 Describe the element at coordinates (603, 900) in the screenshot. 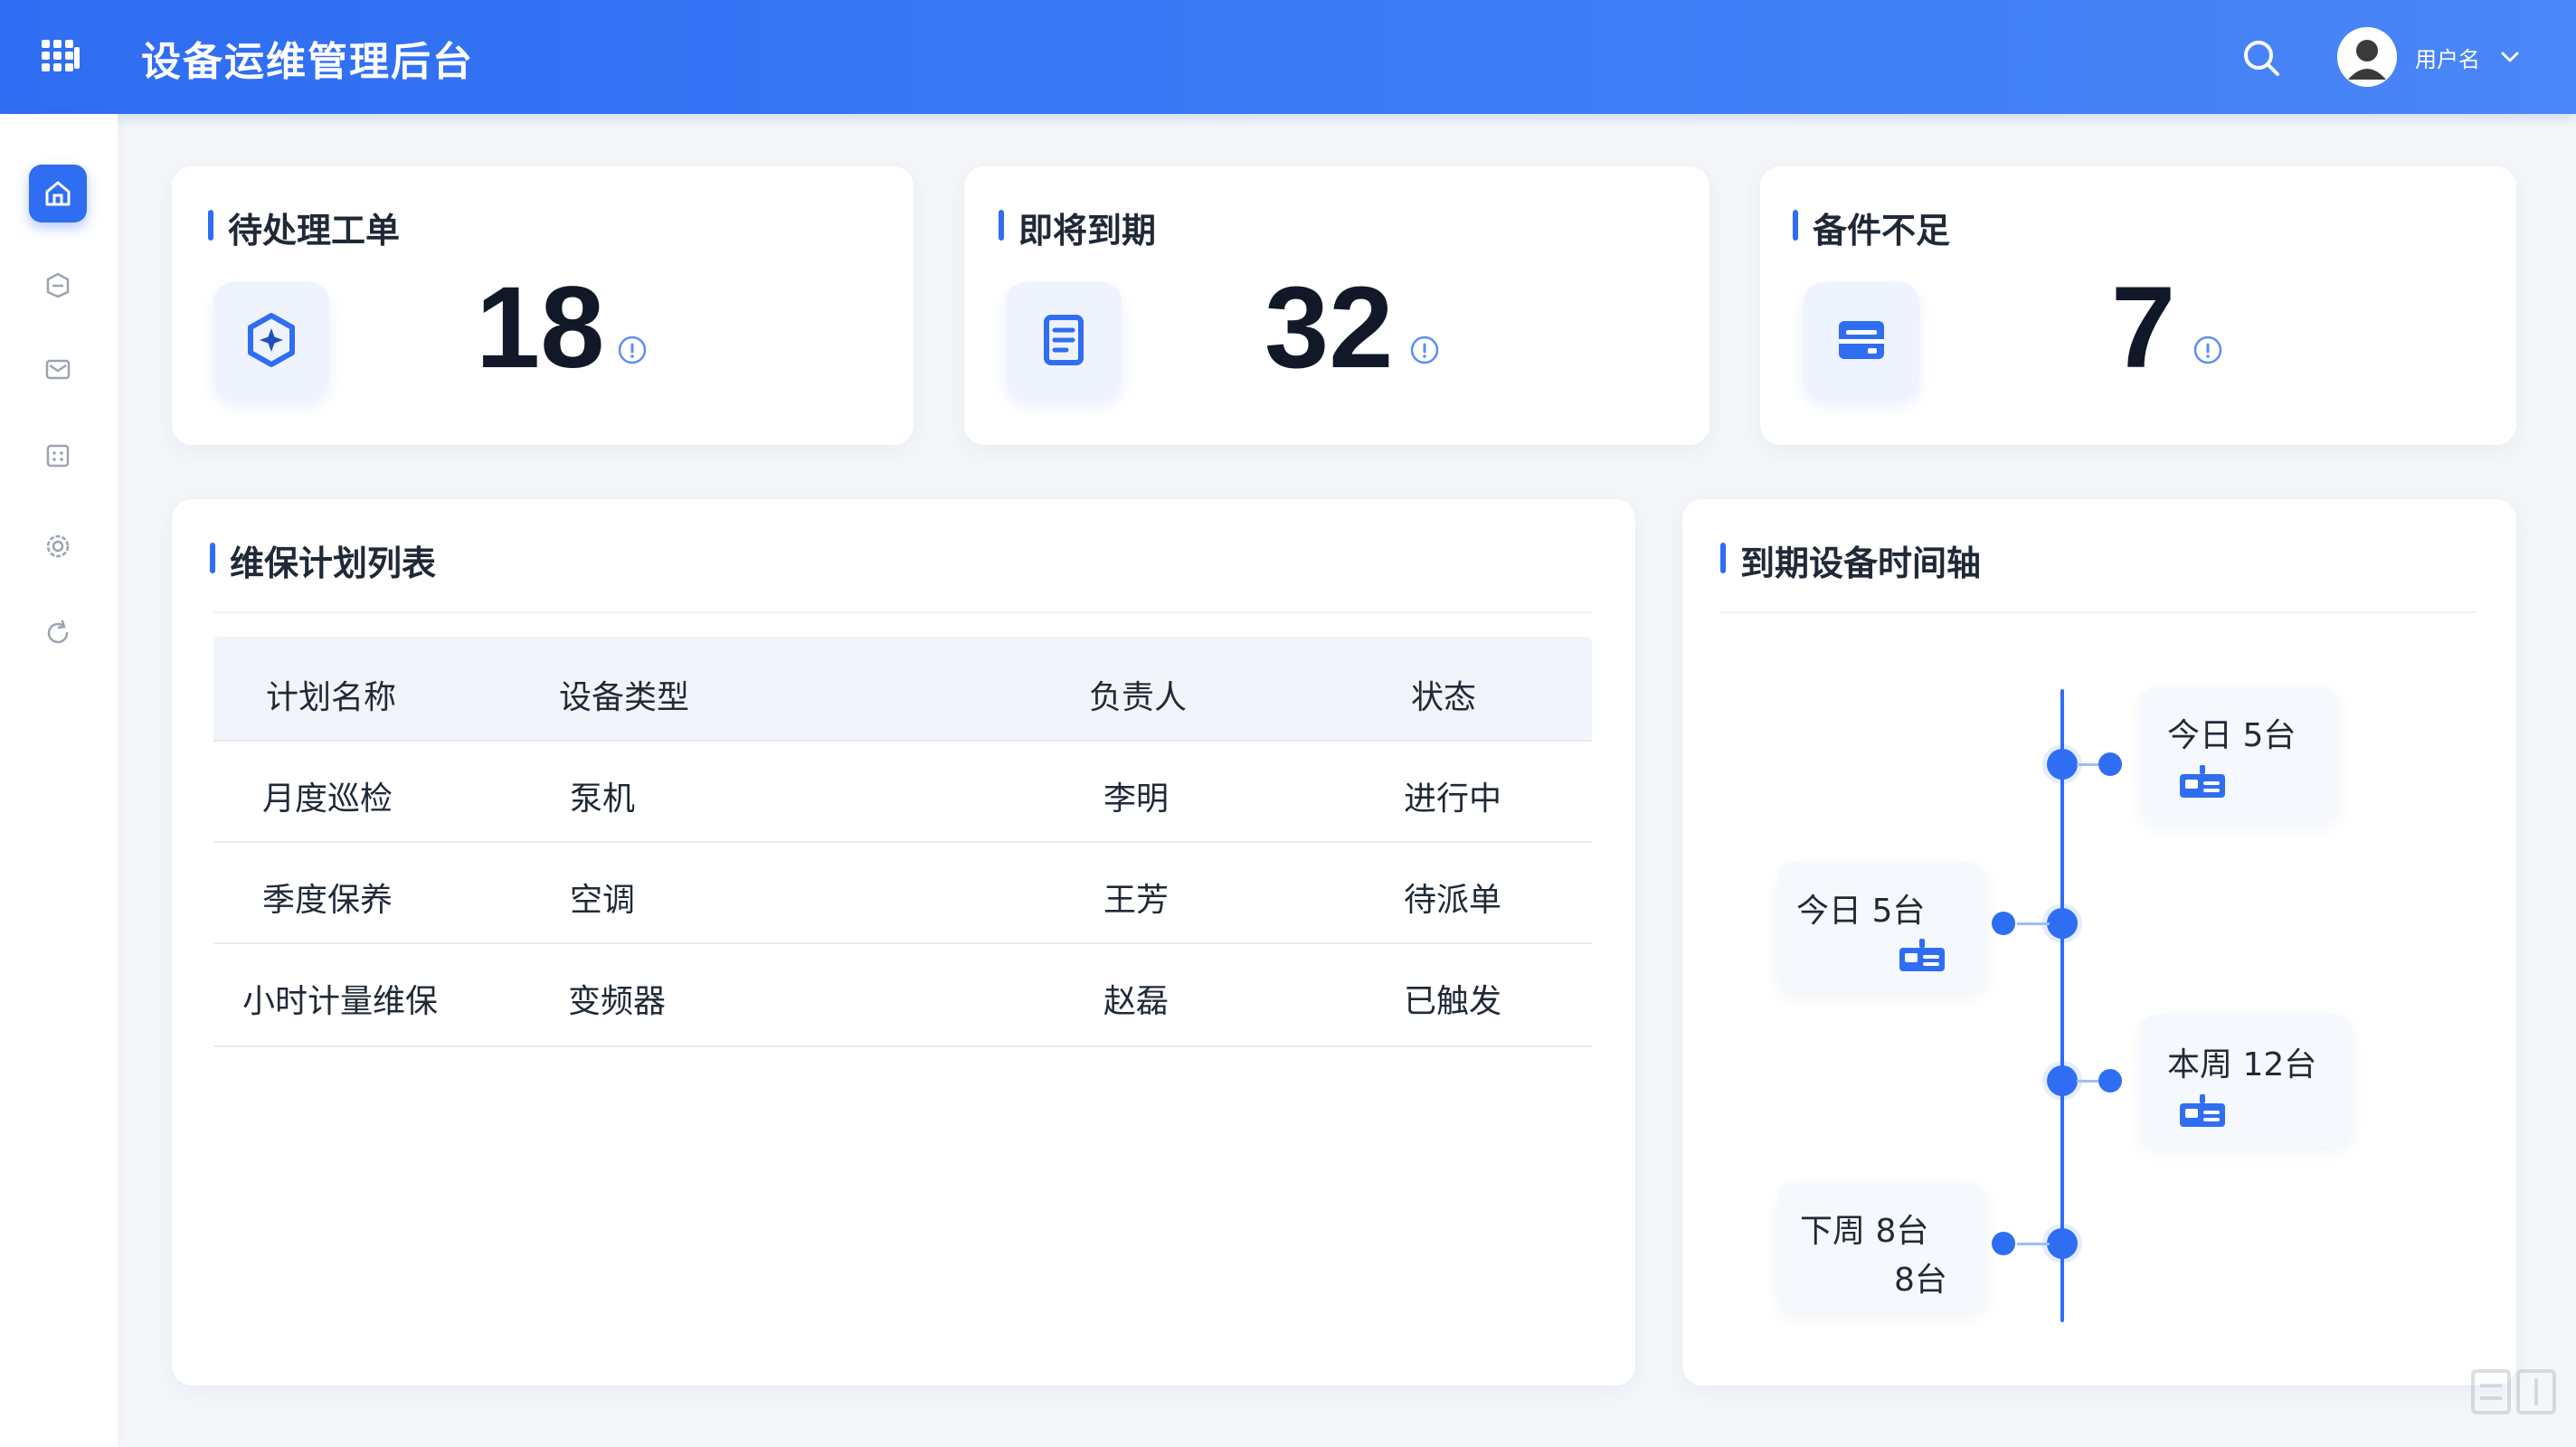

I see `cell-device-type: 空调` at that location.